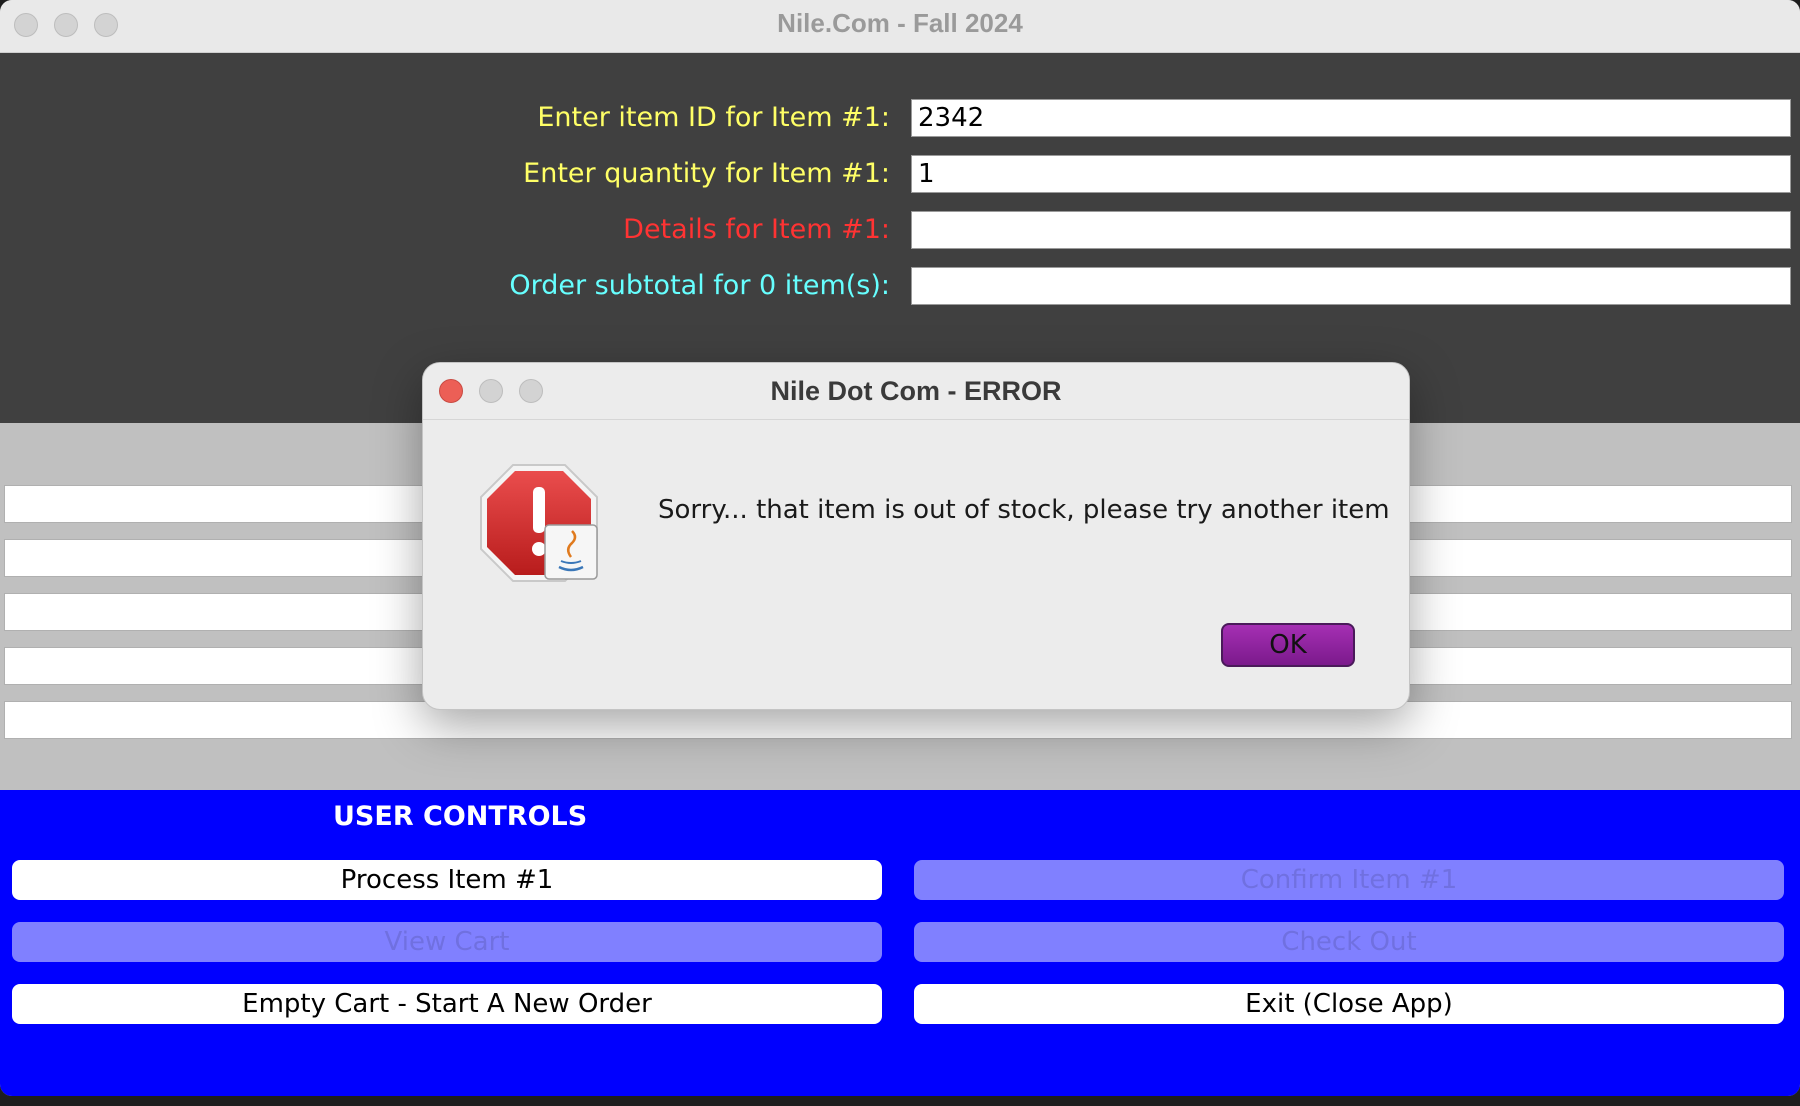 Image resolution: width=1800 pixels, height=1106 pixels. I want to click on dialog-title: Nile Dot Com - ERROR, so click(916, 391).